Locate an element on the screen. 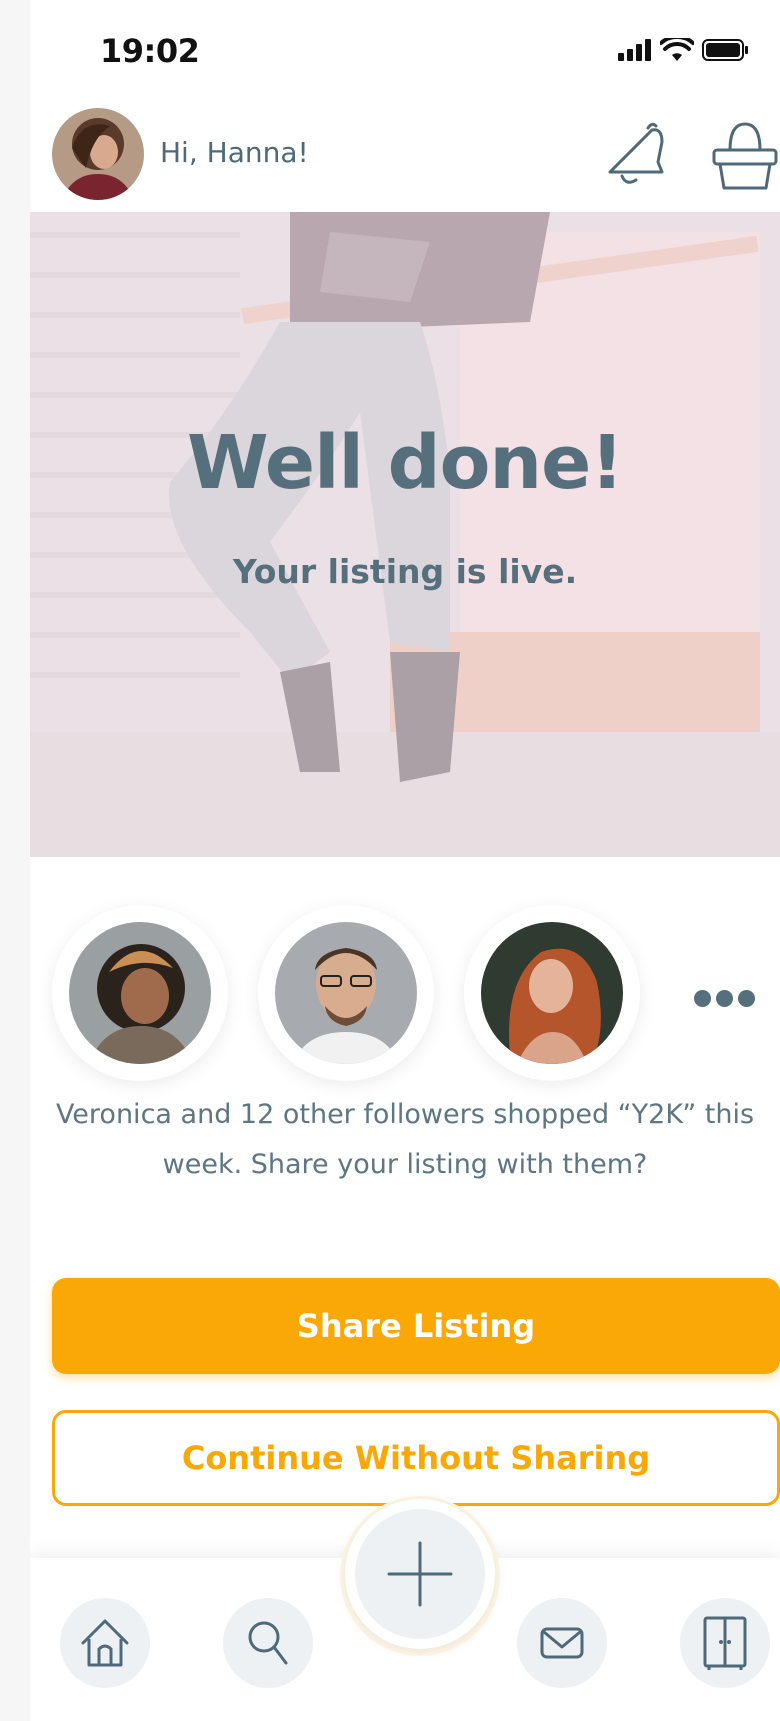  nav-messages-button is located at coordinates (562, 1643).